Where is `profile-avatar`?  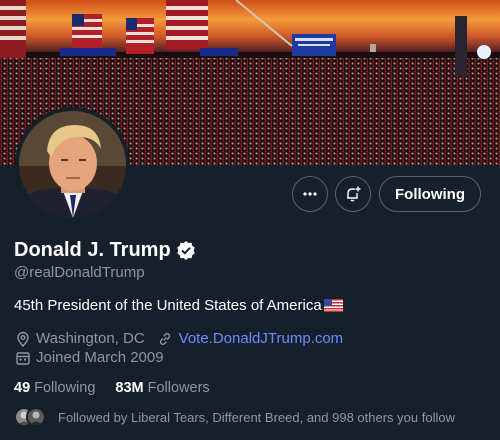
profile-avatar is located at coordinates (72, 164).